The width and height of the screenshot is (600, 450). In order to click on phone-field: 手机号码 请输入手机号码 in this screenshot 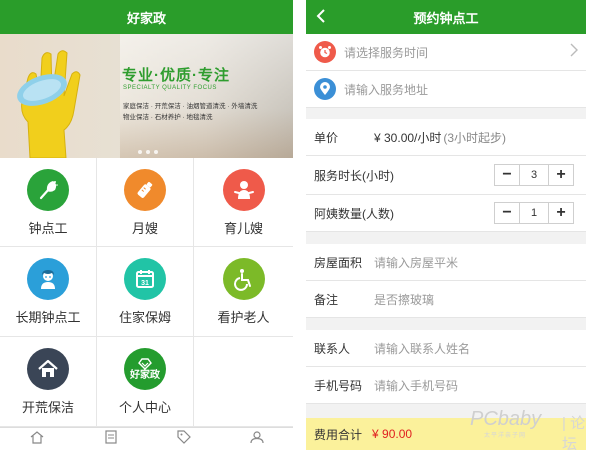, I will do `click(446, 385)`.